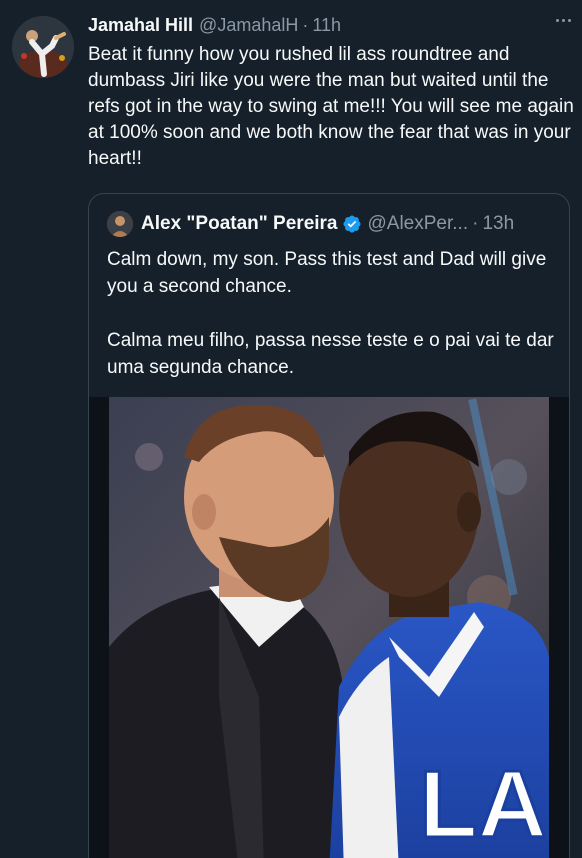  I want to click on user-avatar-photo-icon, so click(43, 47).